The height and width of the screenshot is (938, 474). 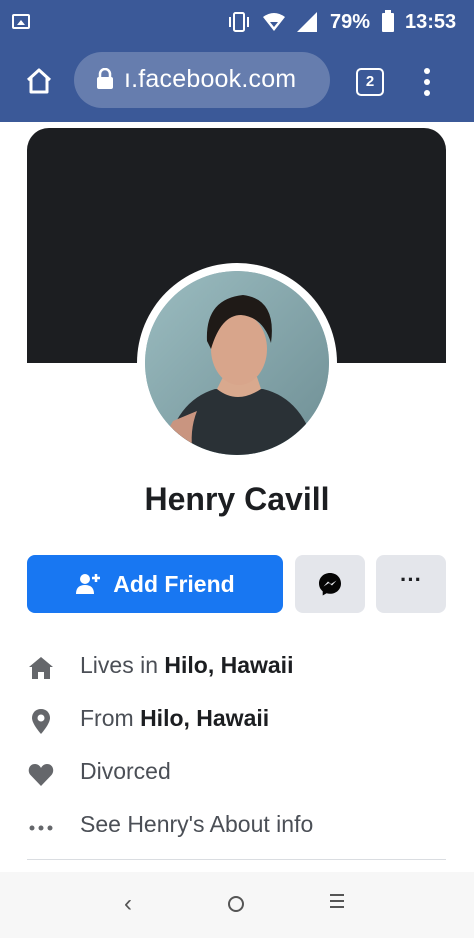 I want to click on signal-icon, so click(x=307, y=22).